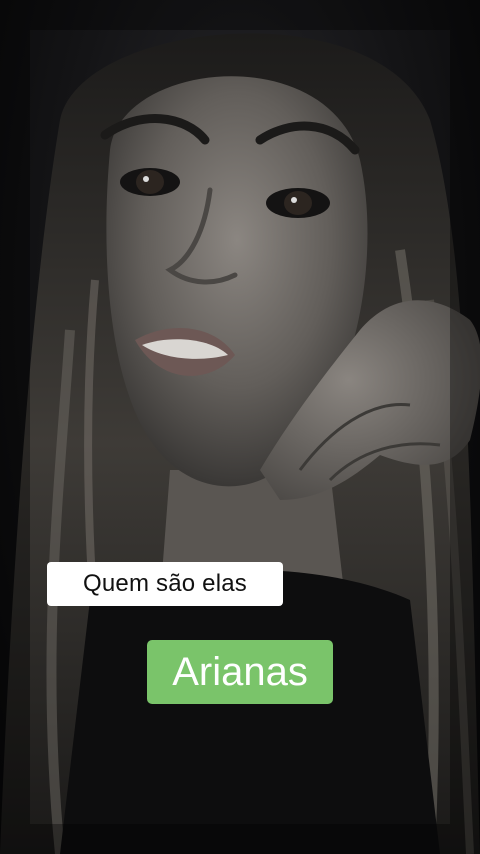 The height and width of the screenshot is (854, 480). I want to click on caption-question: Quem são elas, so click(165, 584).